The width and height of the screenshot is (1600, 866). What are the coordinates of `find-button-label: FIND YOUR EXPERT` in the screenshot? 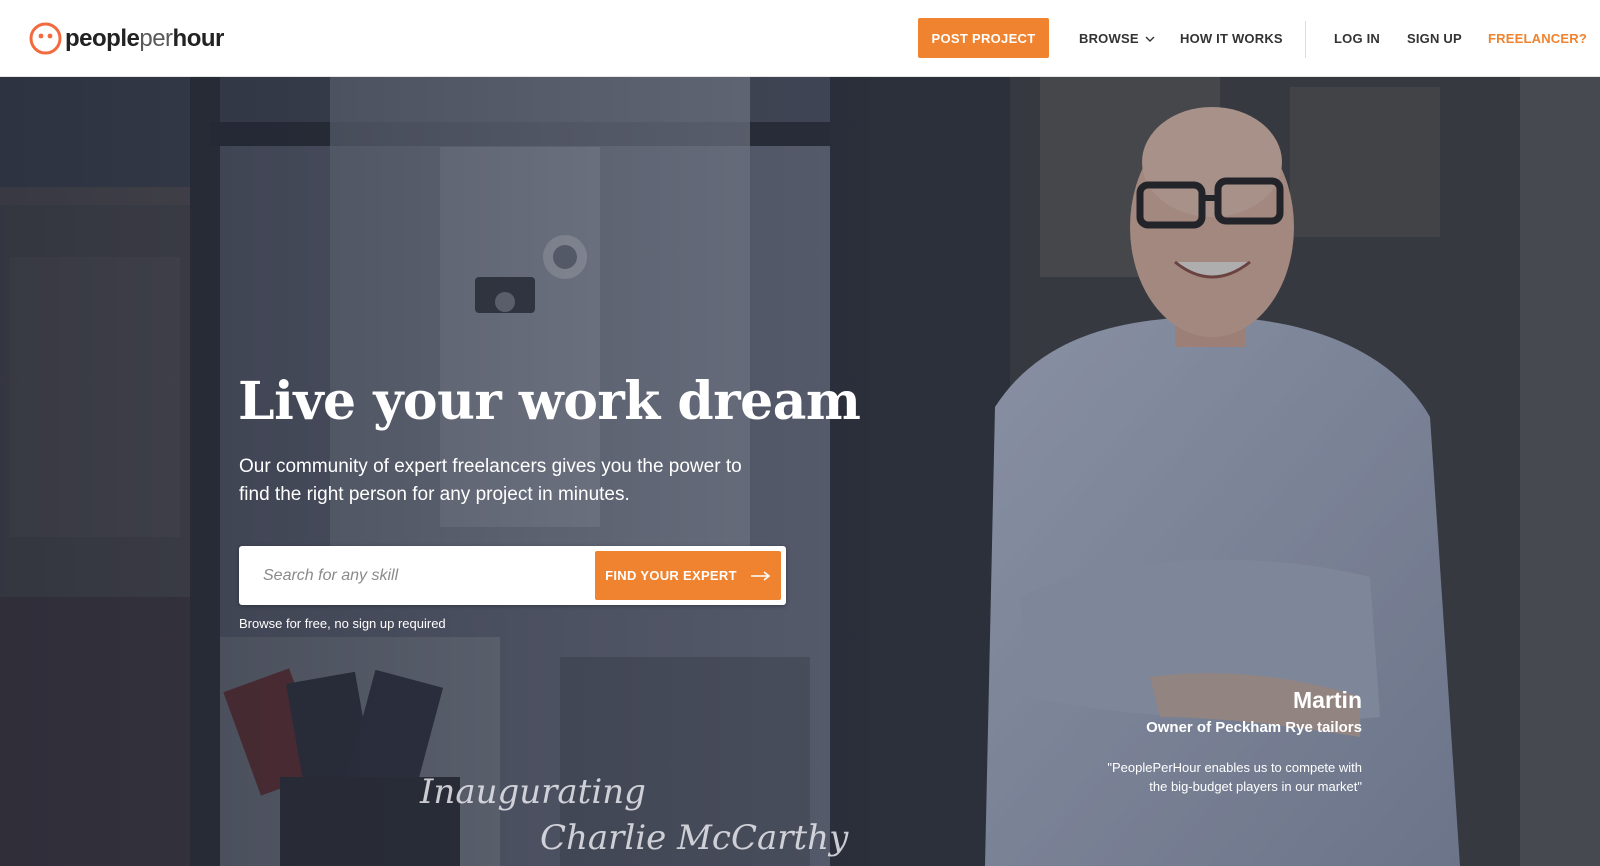 It's located at (671, 575).